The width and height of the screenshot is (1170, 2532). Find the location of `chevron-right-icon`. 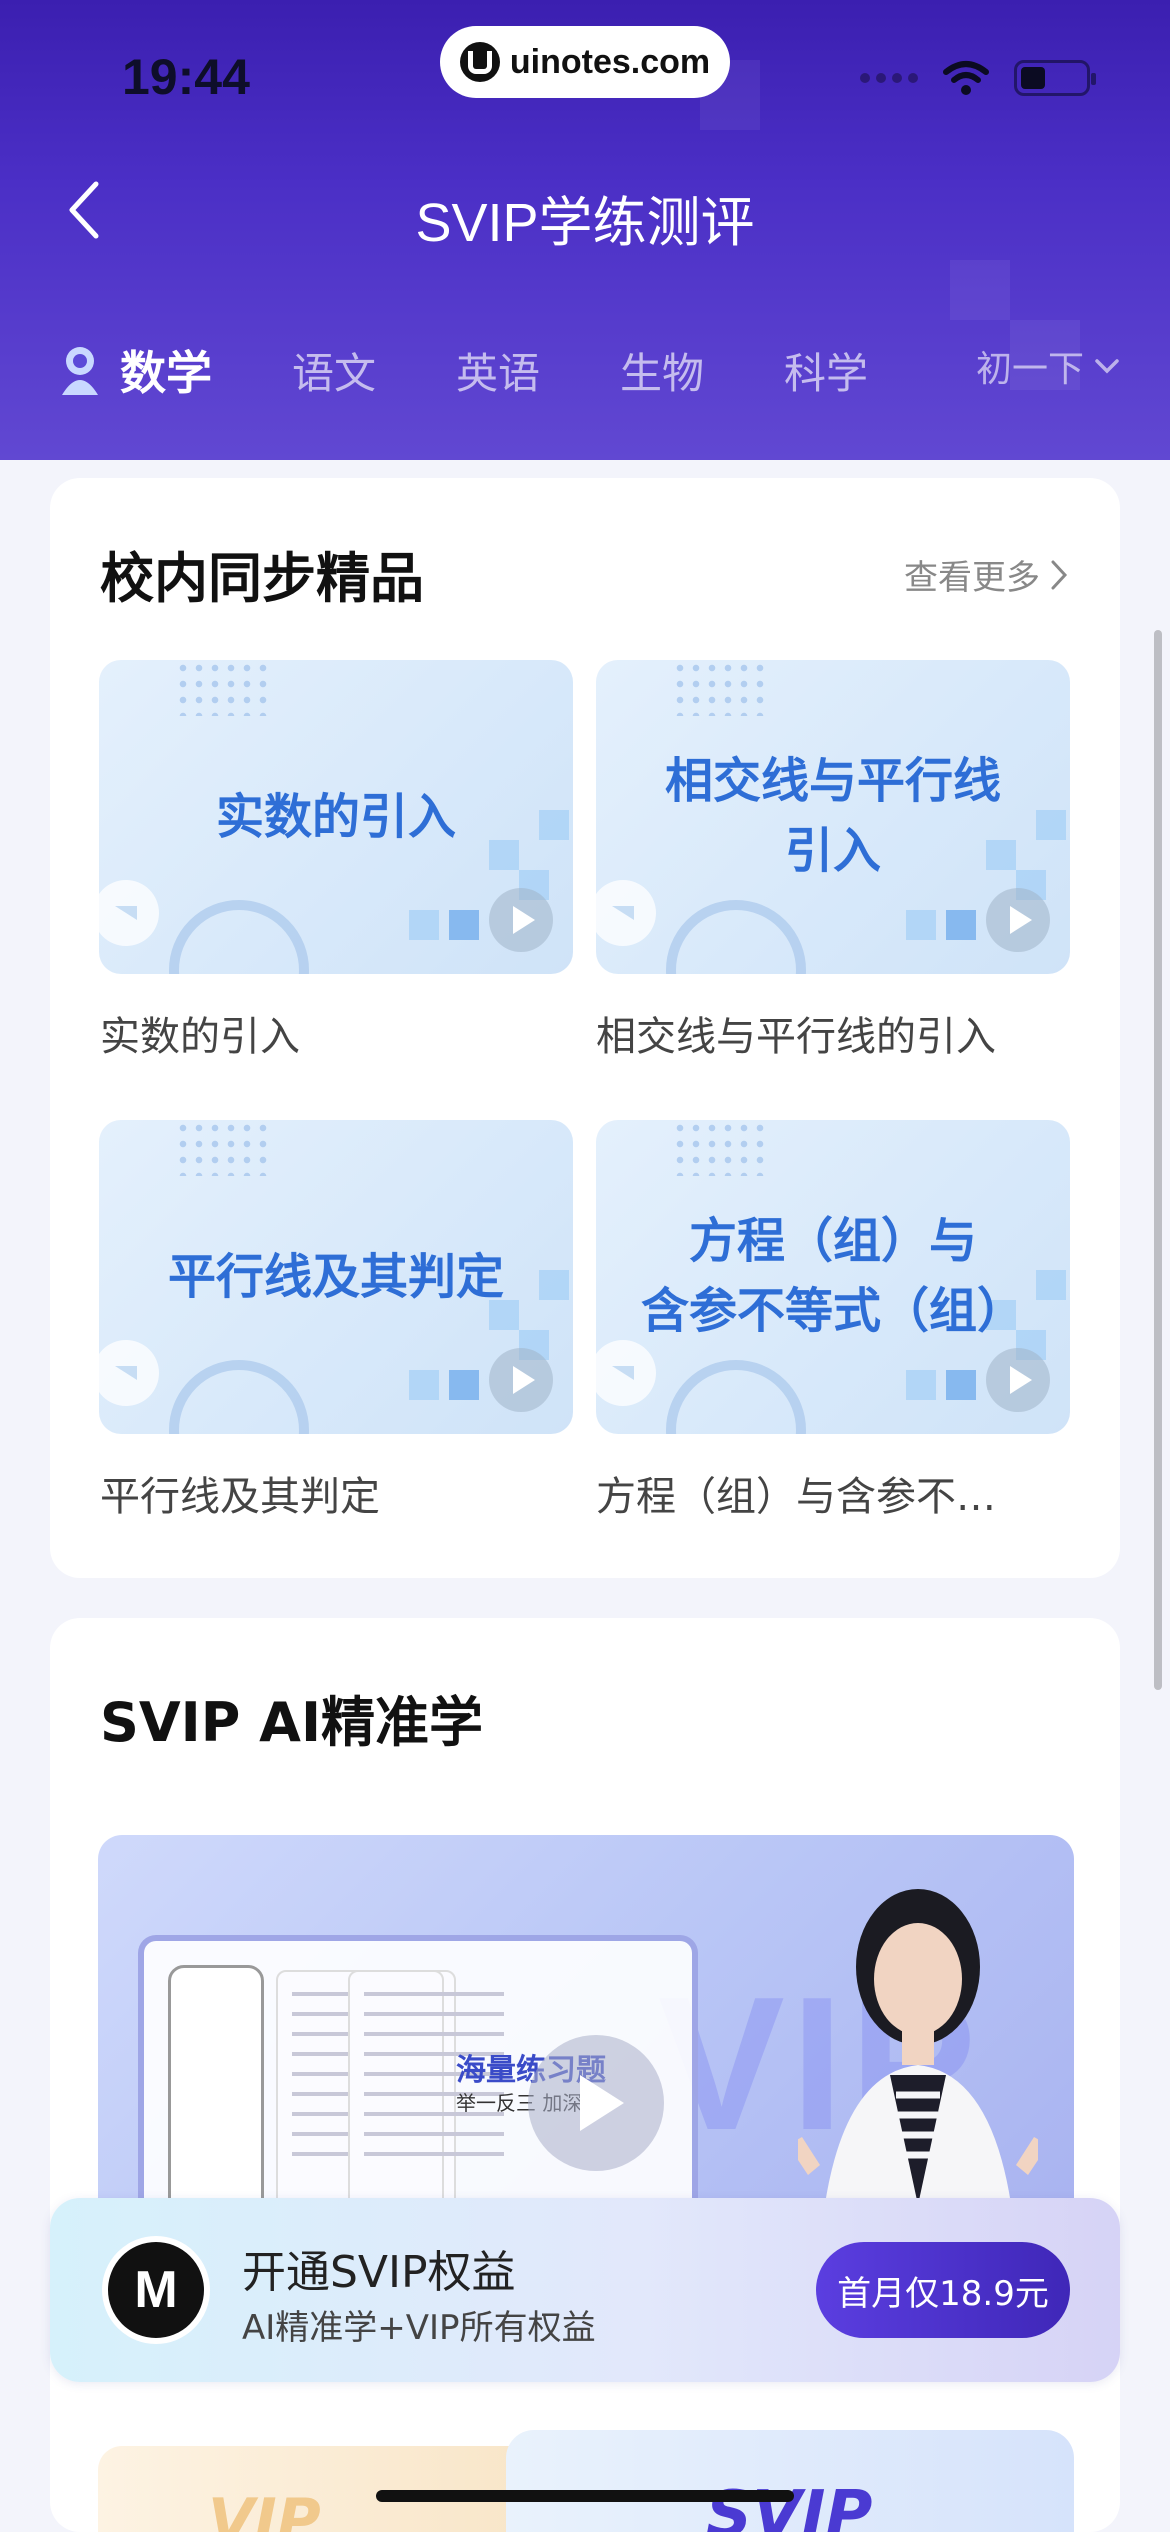

chevron-right-icon is located at coordinates (1059, 574).